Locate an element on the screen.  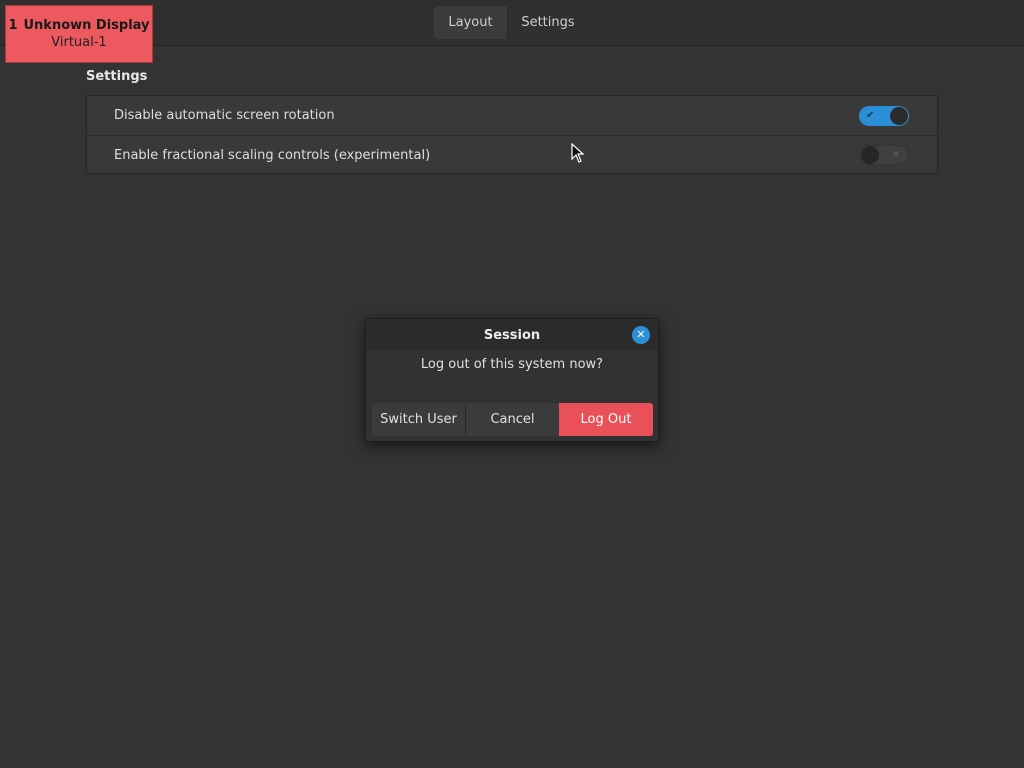
dialog-header: Session ✕ is located at coordinates (512, 335).